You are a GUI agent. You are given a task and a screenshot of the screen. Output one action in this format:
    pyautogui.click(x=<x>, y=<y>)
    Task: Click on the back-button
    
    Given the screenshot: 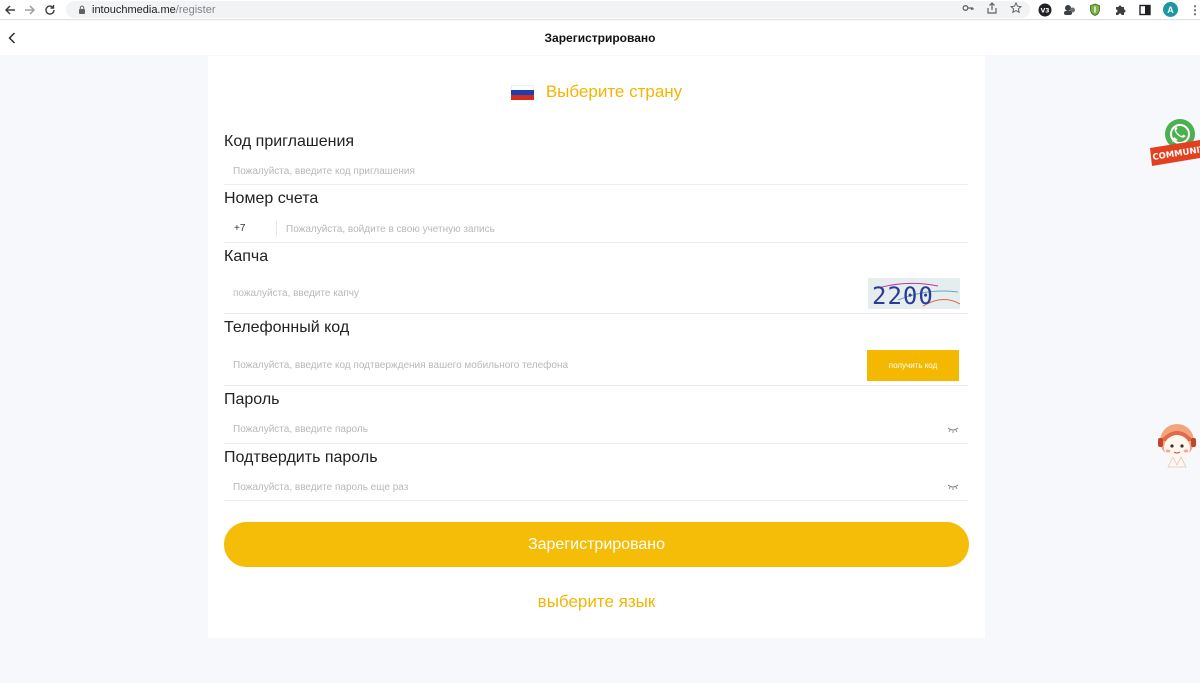 What is the action you would take?
    pyautogui.click(x=12, y=38)
    